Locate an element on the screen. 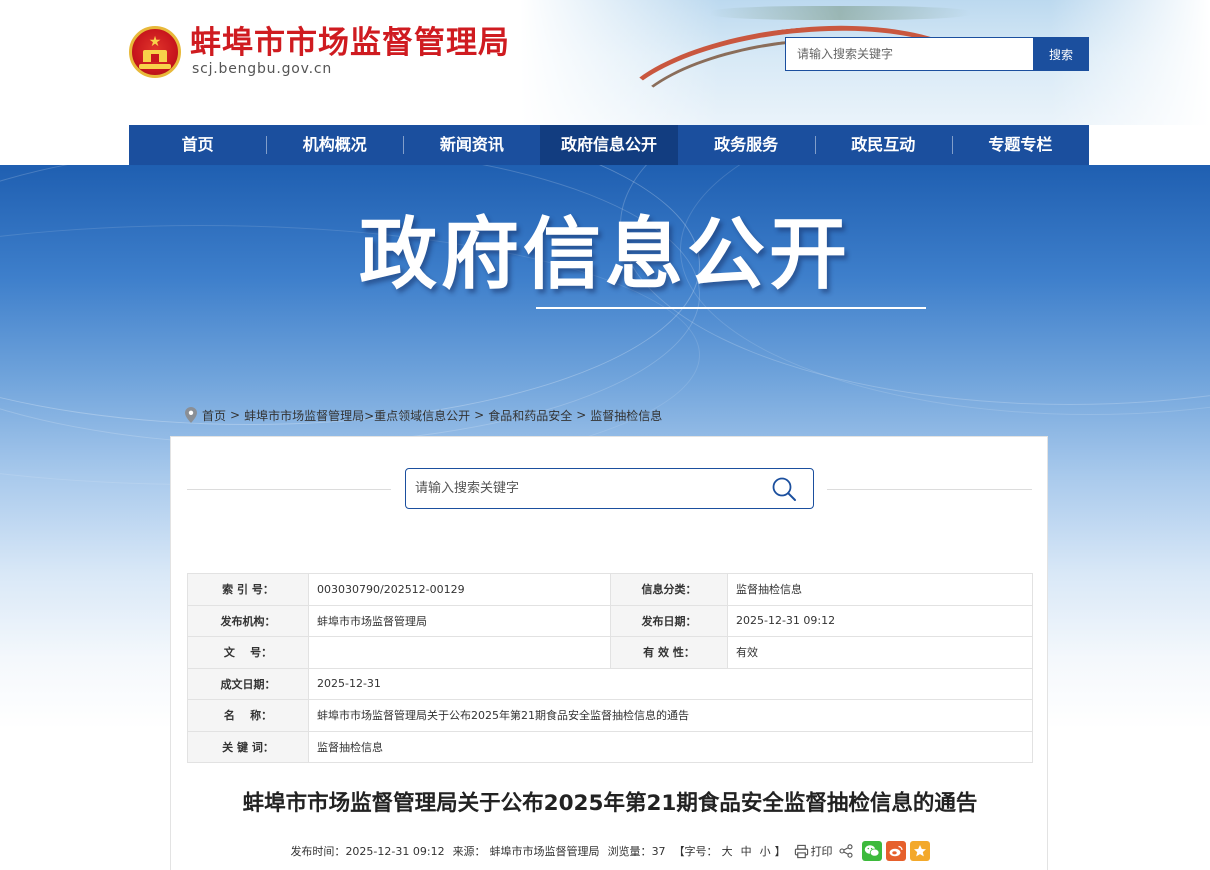 This screenshot has height=870, width=1210. favorite-button is located at coordinates (919, 851).